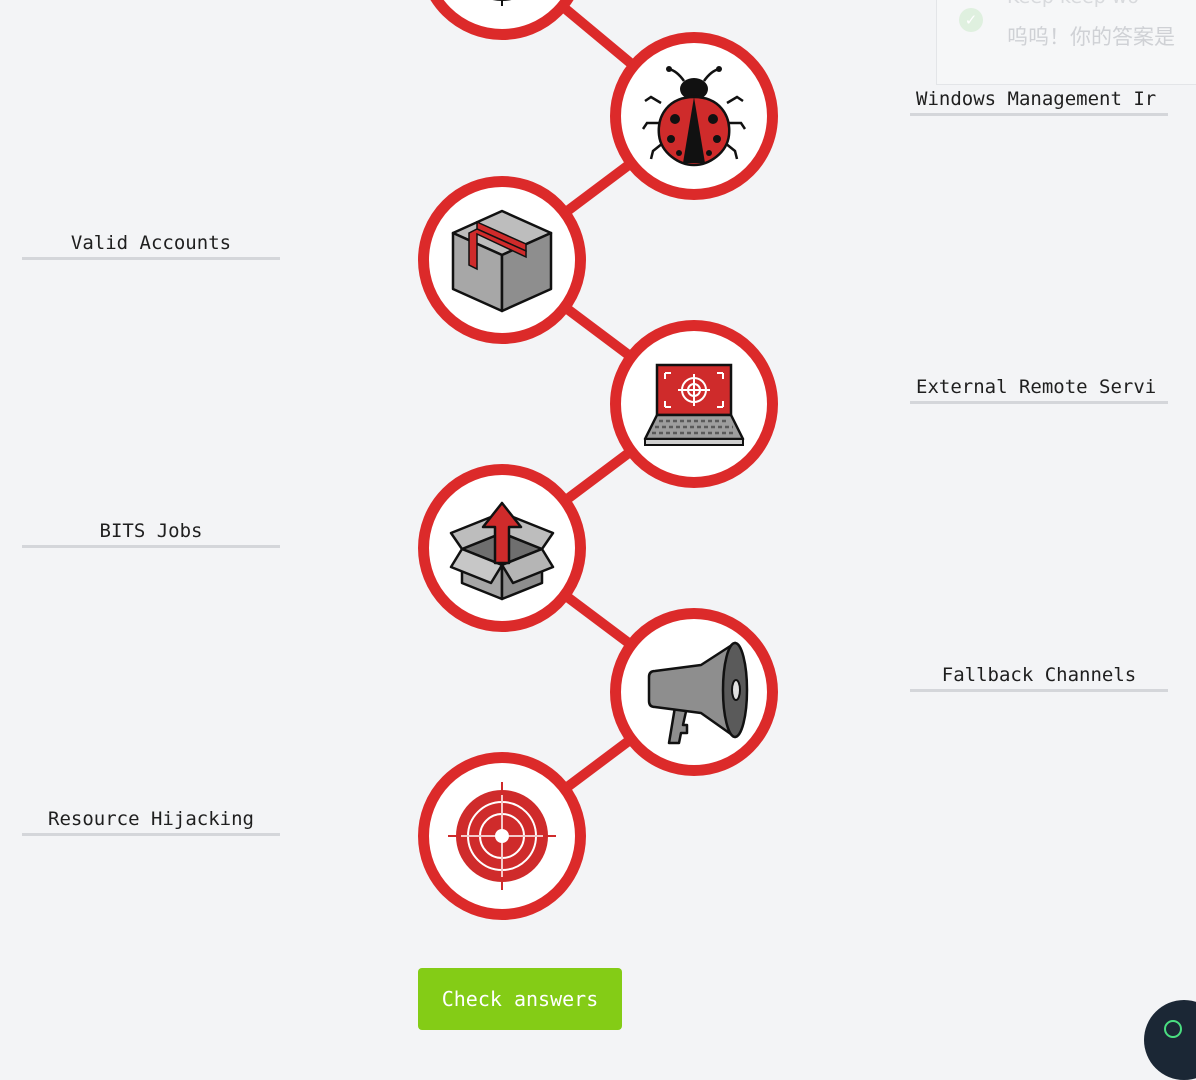 The height and width of the screenshot is (1080, 1196). What do you see at coordinates (1173, 1029) in the screenshot?
I see `chat-icon` at bounding box center [1173, 1029].